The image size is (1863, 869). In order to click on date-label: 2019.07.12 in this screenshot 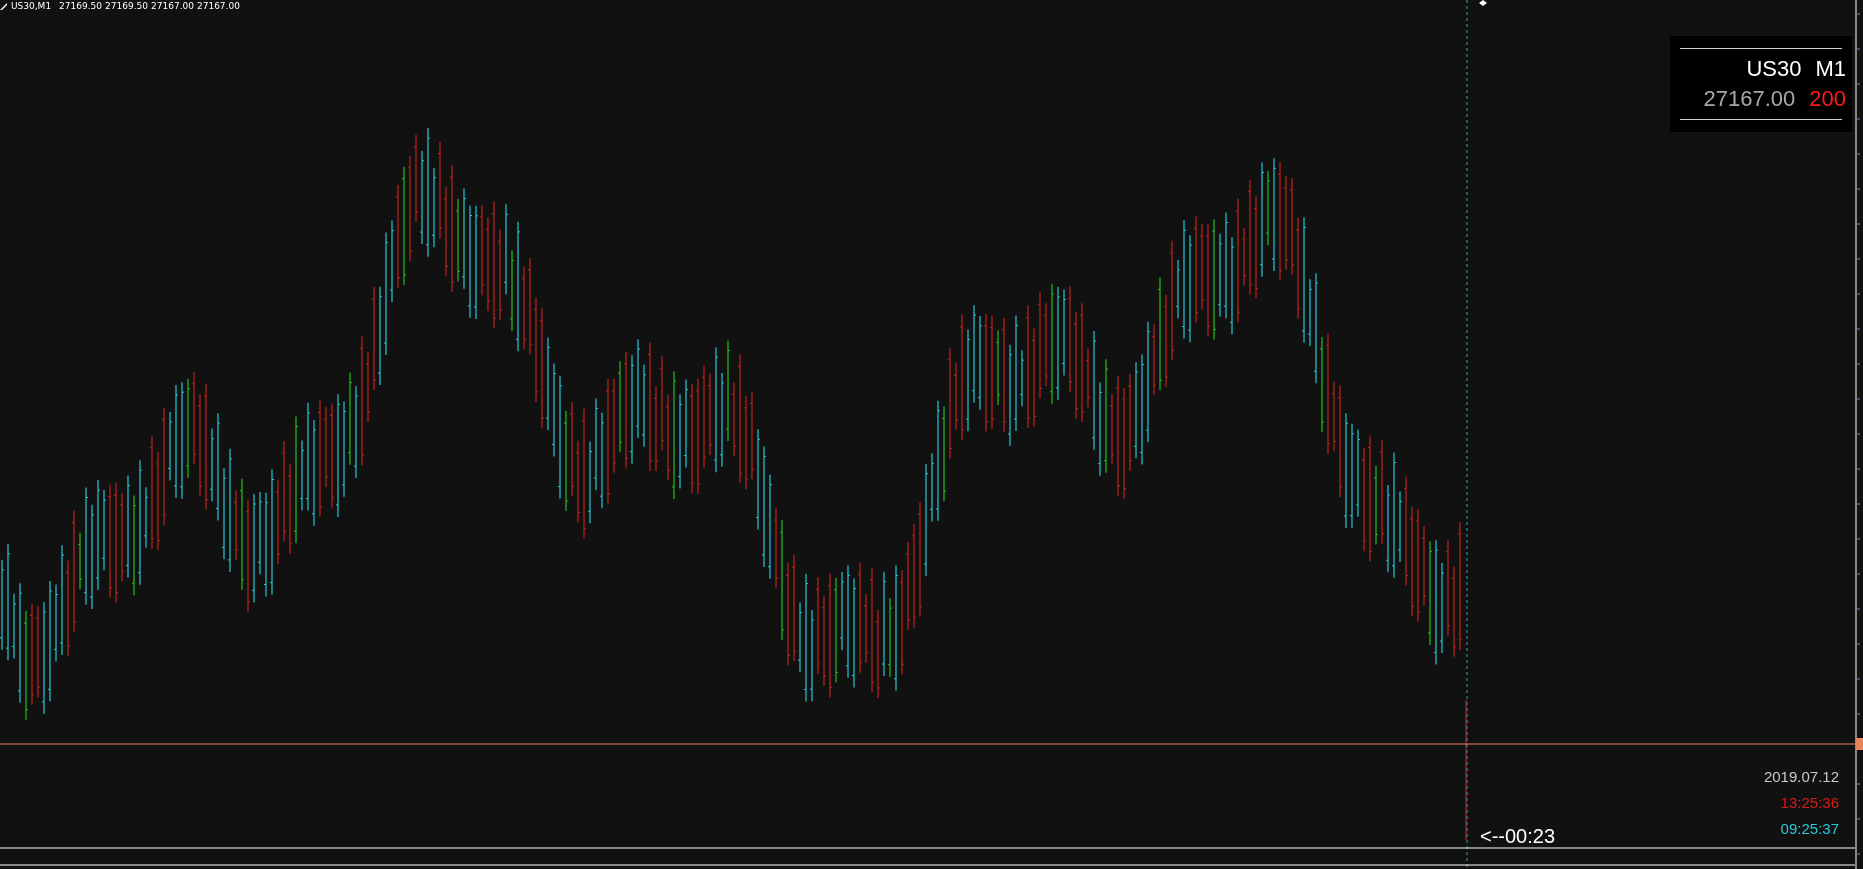, I will do `click(1801, 777)`.